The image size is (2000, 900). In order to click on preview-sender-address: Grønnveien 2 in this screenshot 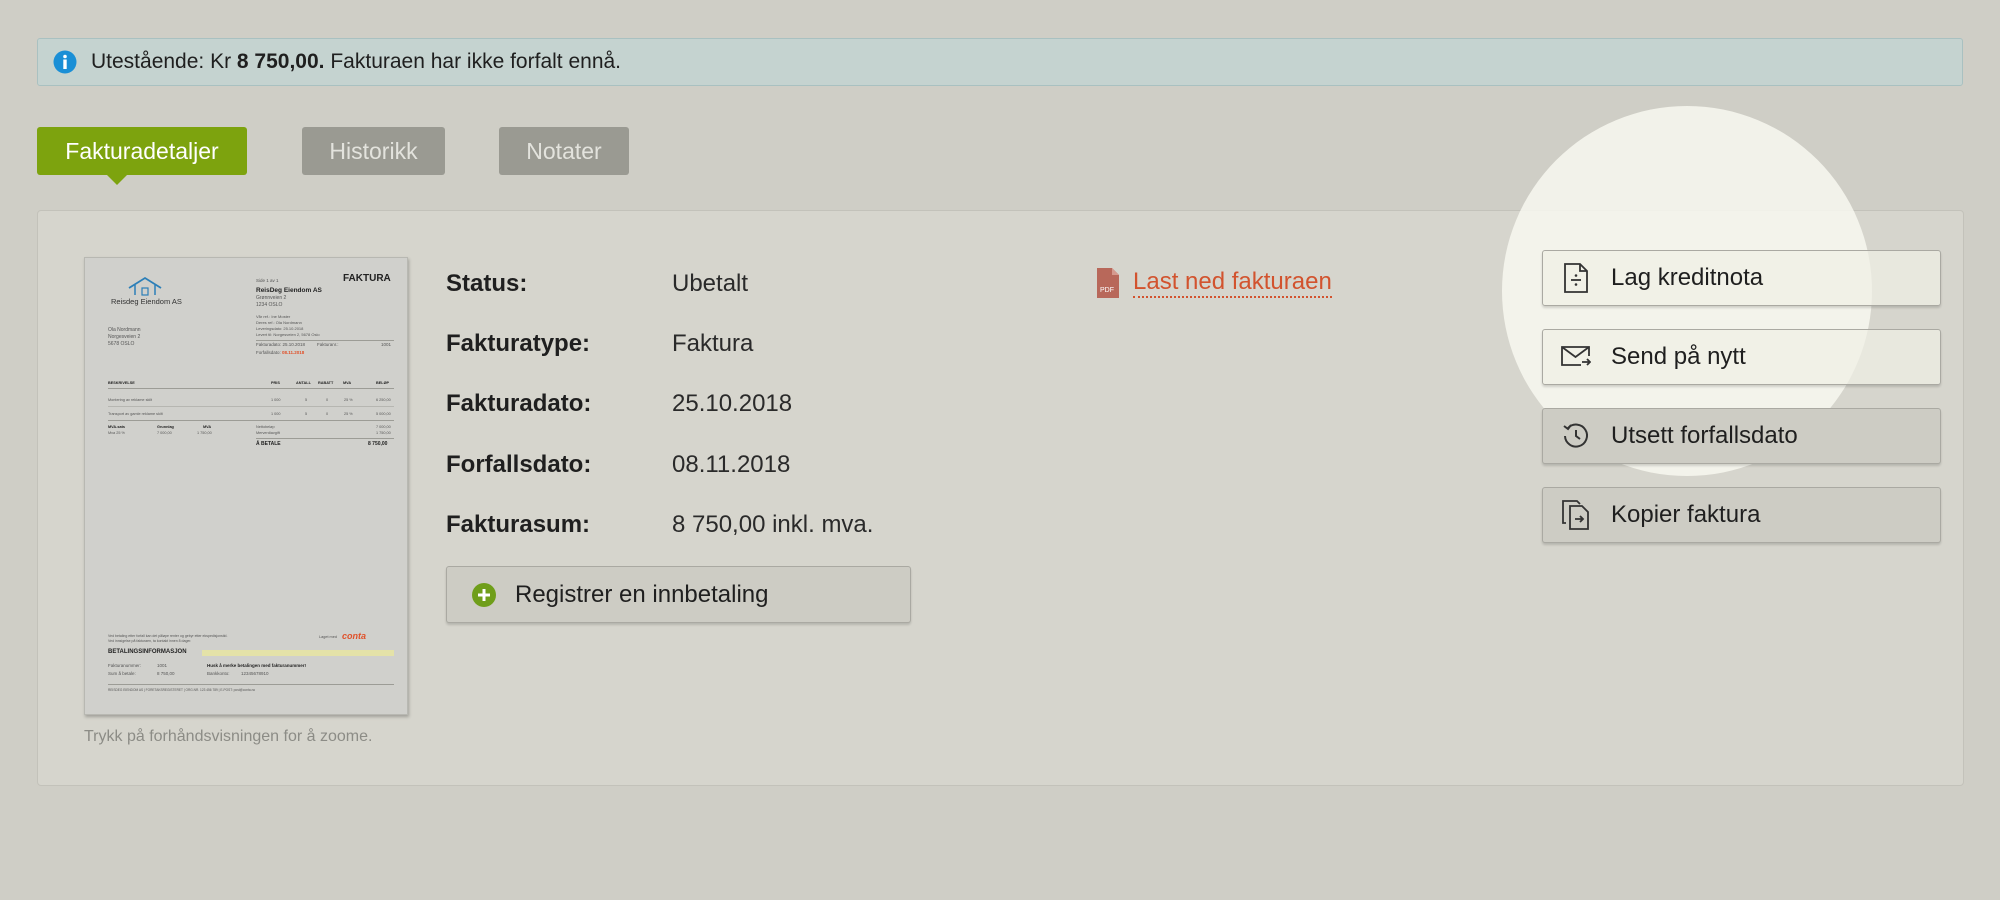, I will do `click(271, 298)`.